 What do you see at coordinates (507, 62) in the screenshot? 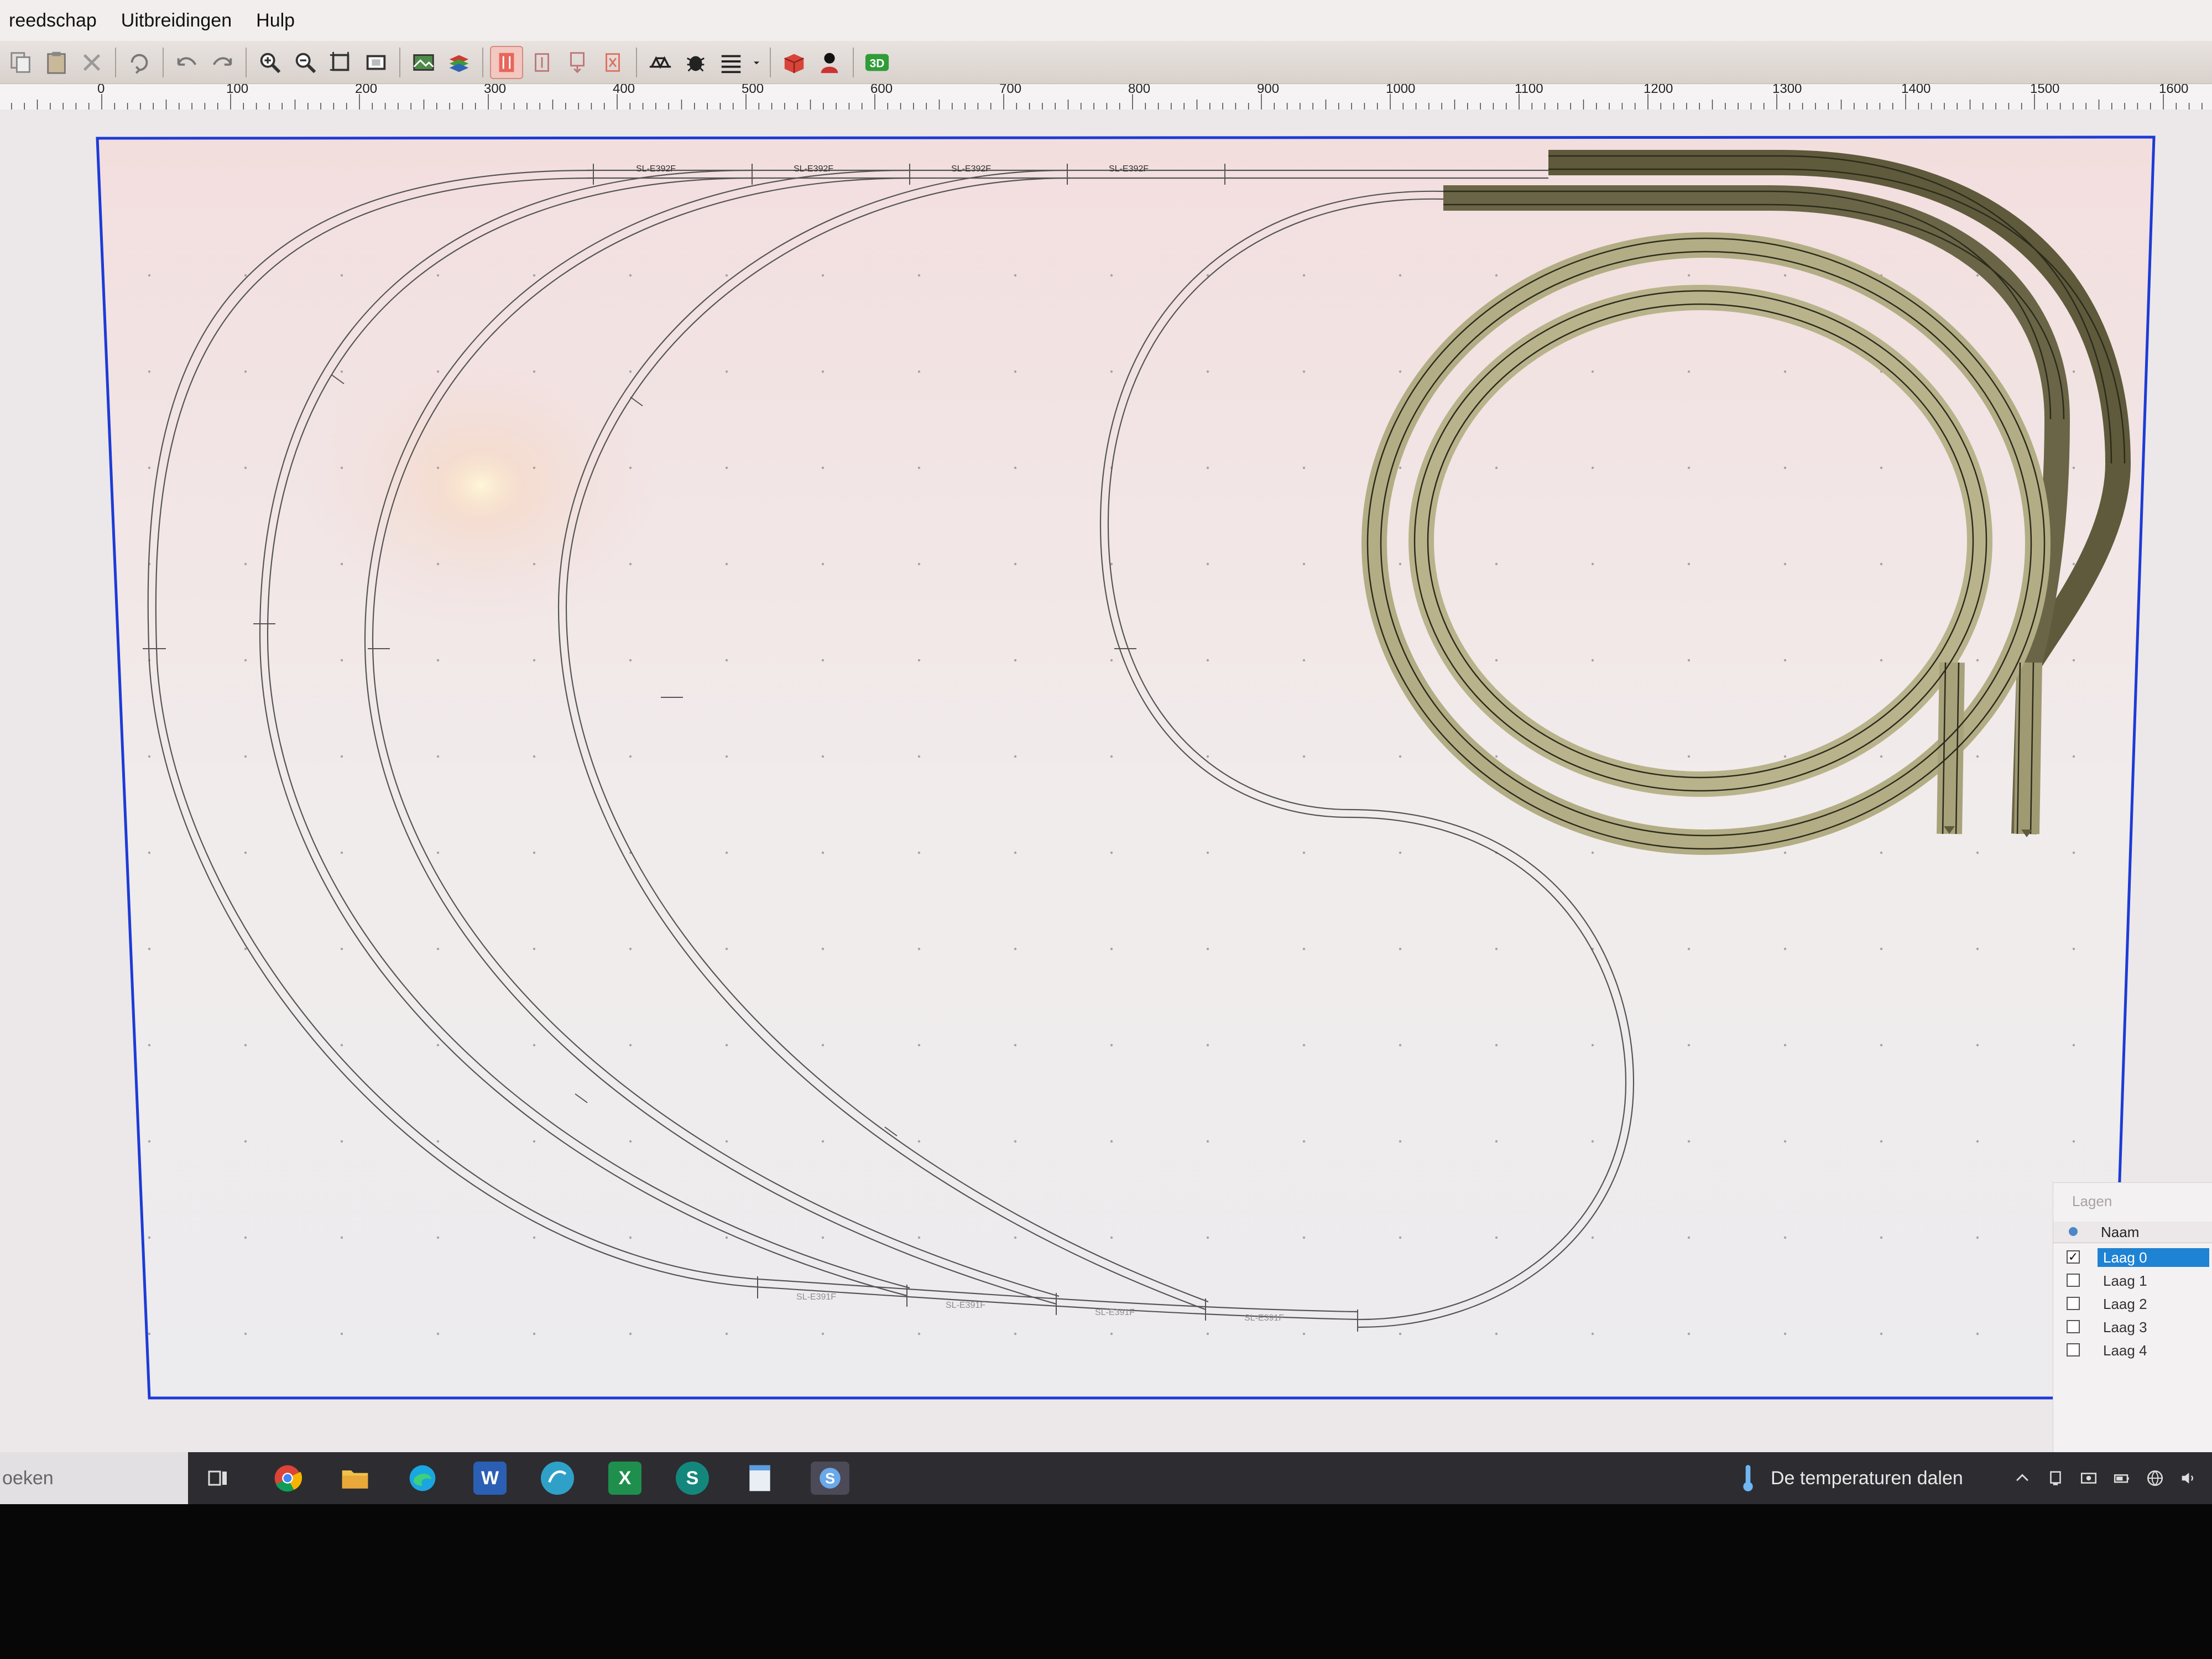
I see `track-tool-button` at bounding box center [507, 62].